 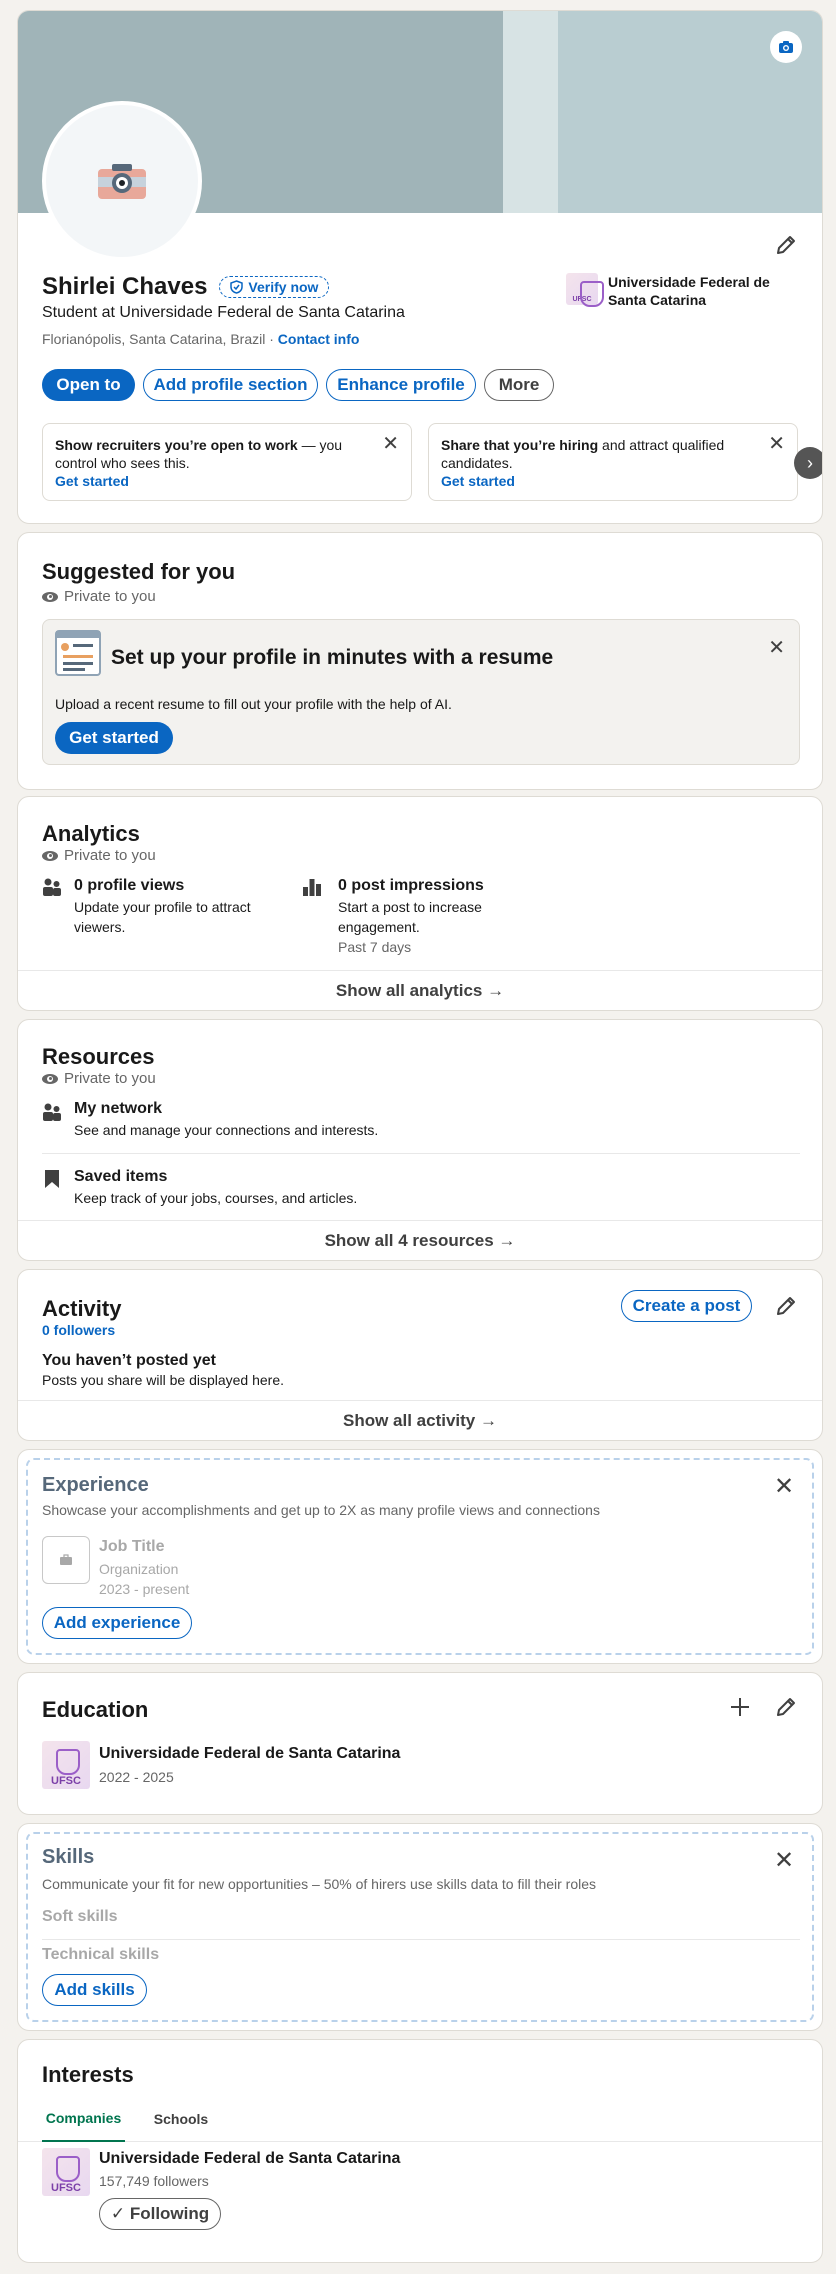 What do you see at coordinates (101, 1954) in the screenshot?
I see `technical-skills-placeholder: Technical skills` at bounding box center [101, 1954].